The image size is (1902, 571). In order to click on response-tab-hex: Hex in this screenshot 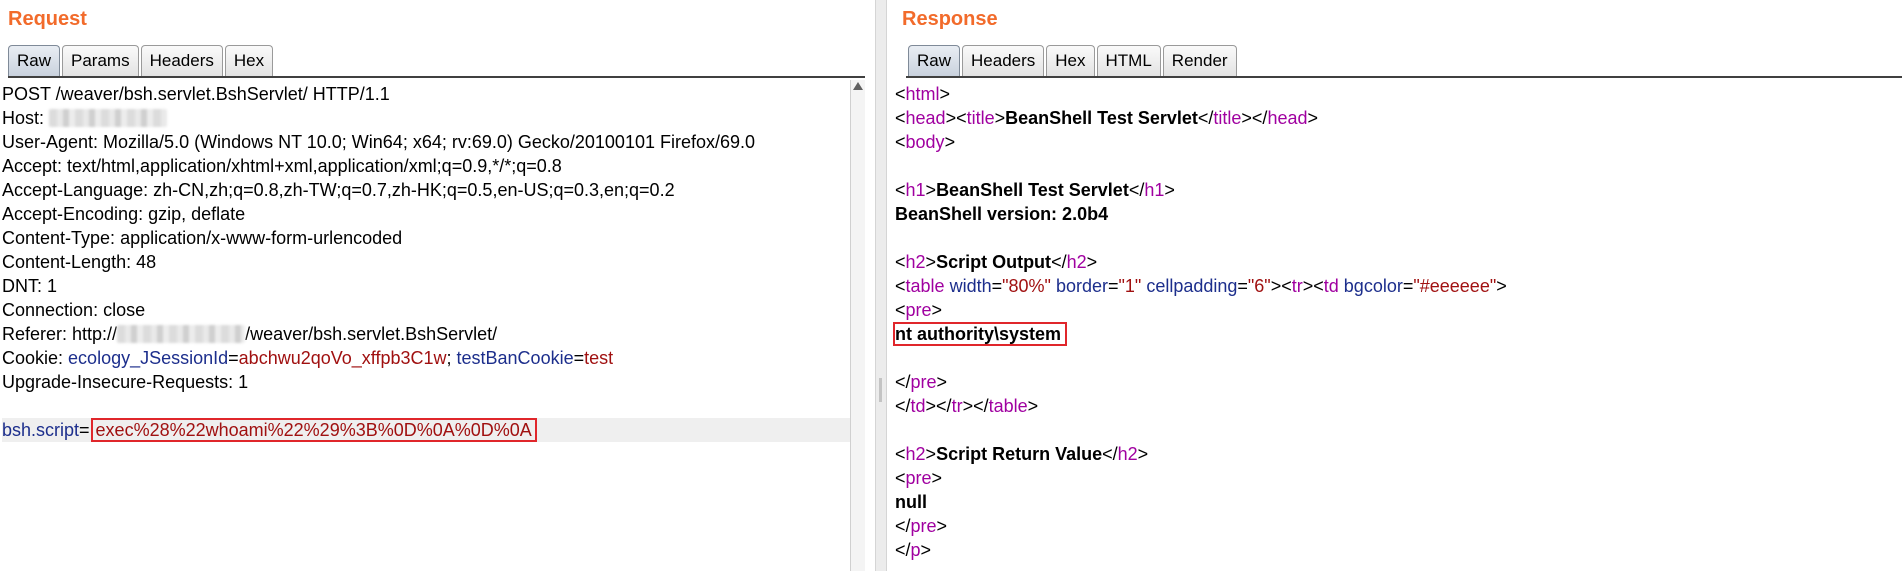, I will do `click(1070, 60)`.